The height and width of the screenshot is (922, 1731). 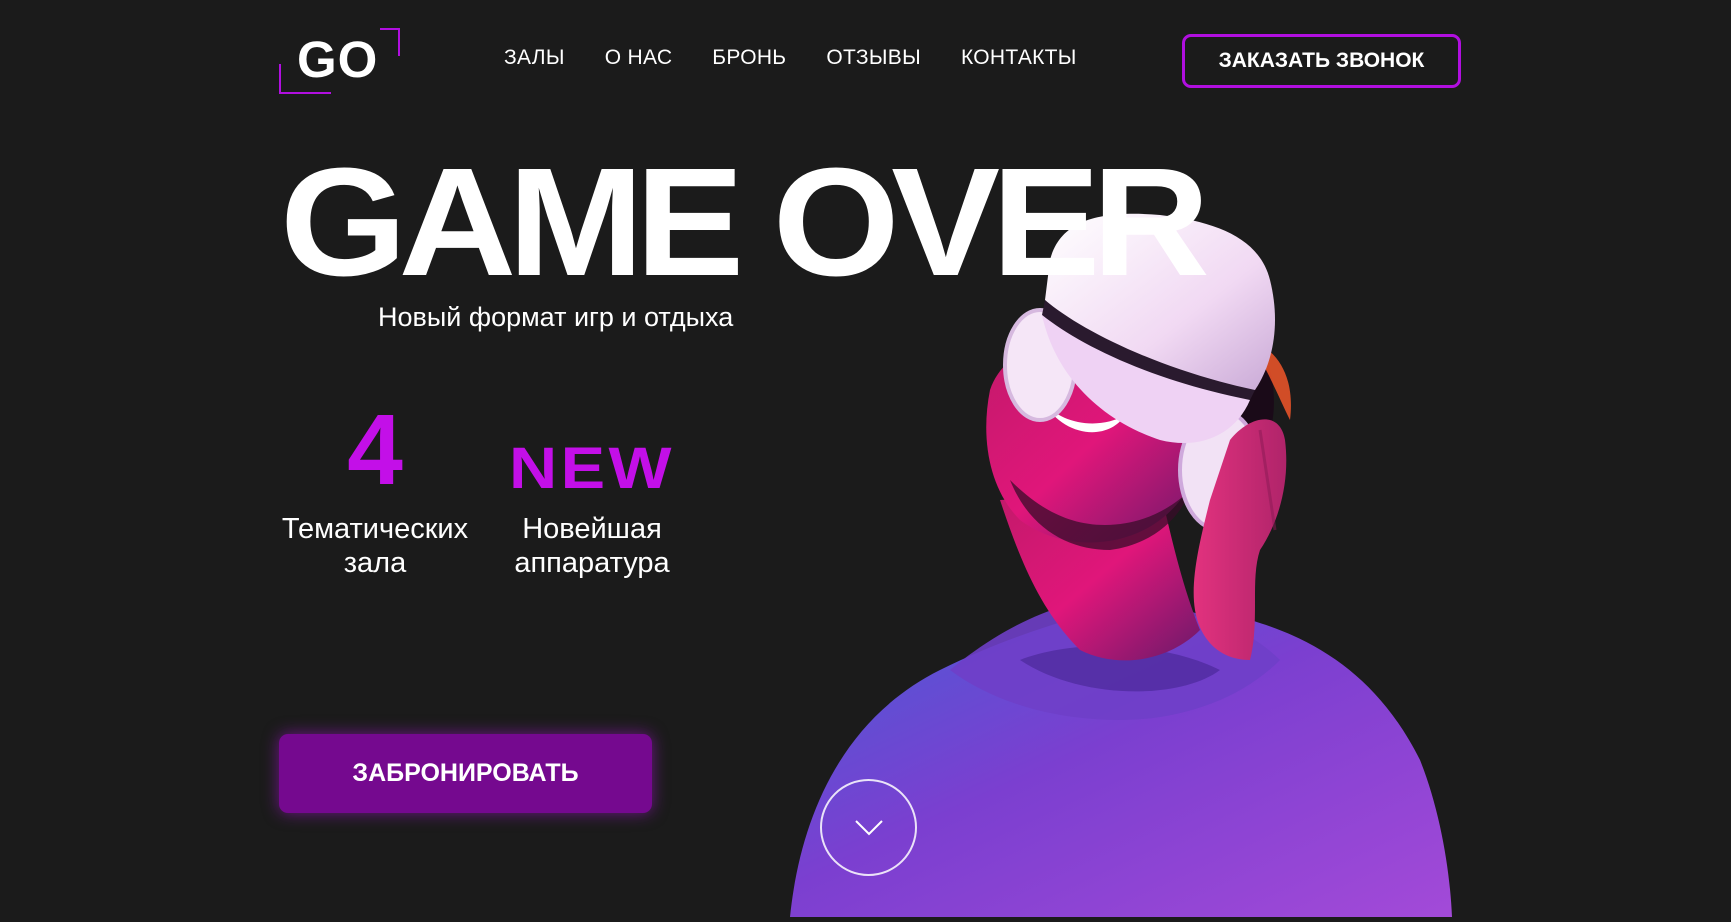 I want to click on nav-item-halls: ЗАЛЫ, so click(x=534, y=58).